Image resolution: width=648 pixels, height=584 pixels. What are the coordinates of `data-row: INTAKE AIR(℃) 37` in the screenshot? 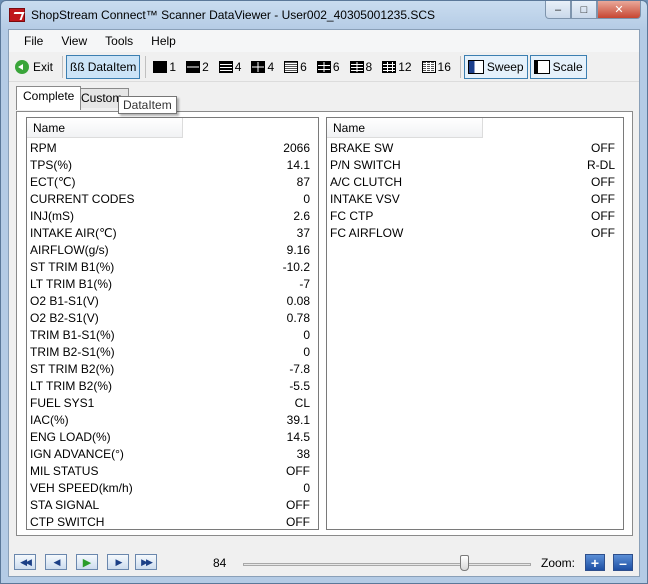 It's located at (172, 233).